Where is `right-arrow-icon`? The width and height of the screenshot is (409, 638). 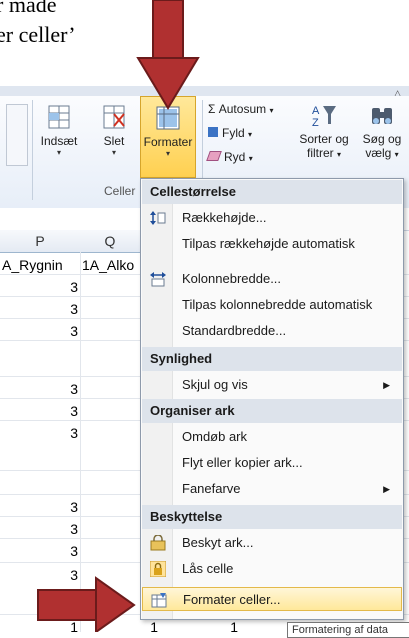
right-arrow-icon is located at coordinates (86, 604).